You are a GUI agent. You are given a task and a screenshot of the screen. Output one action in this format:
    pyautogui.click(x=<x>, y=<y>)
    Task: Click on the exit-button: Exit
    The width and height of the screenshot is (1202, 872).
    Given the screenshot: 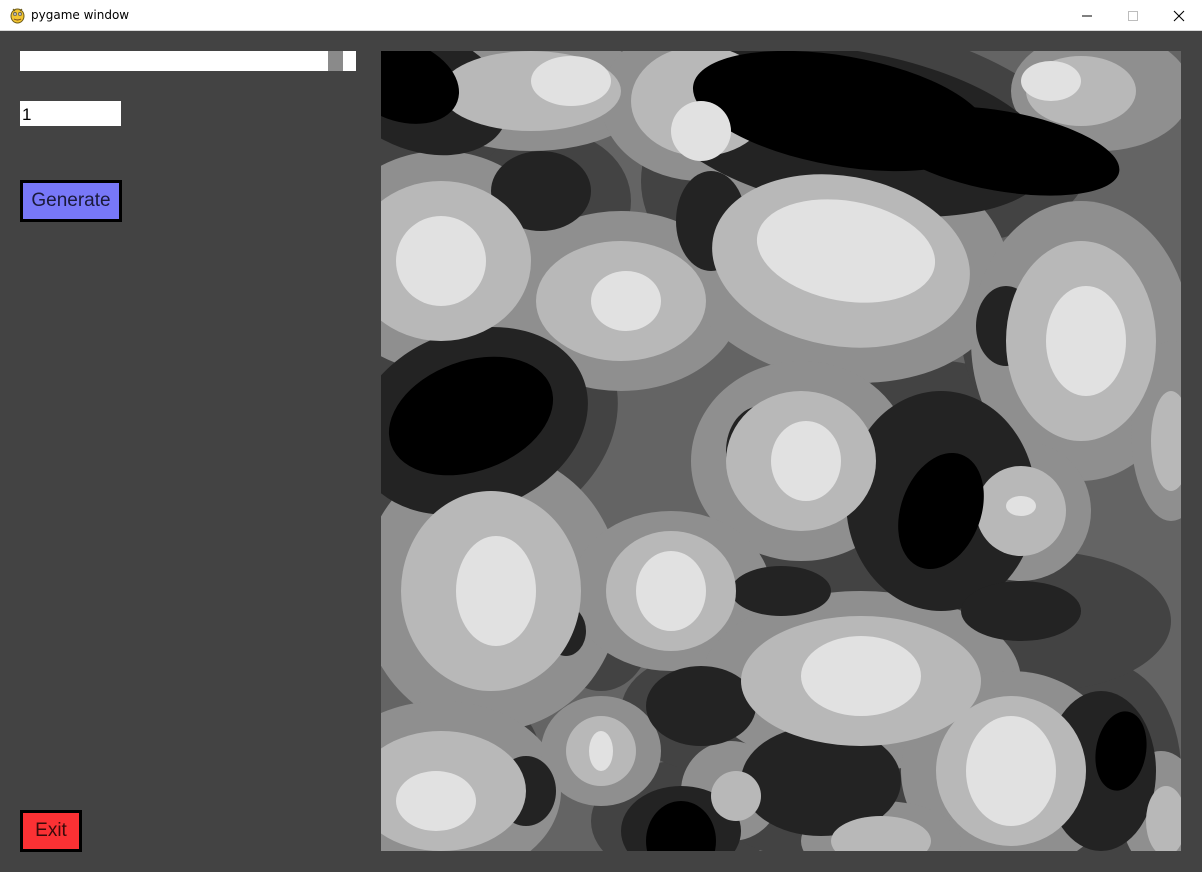 What is the action you would take?
    pyautogui.click(x=51, y=831)
    